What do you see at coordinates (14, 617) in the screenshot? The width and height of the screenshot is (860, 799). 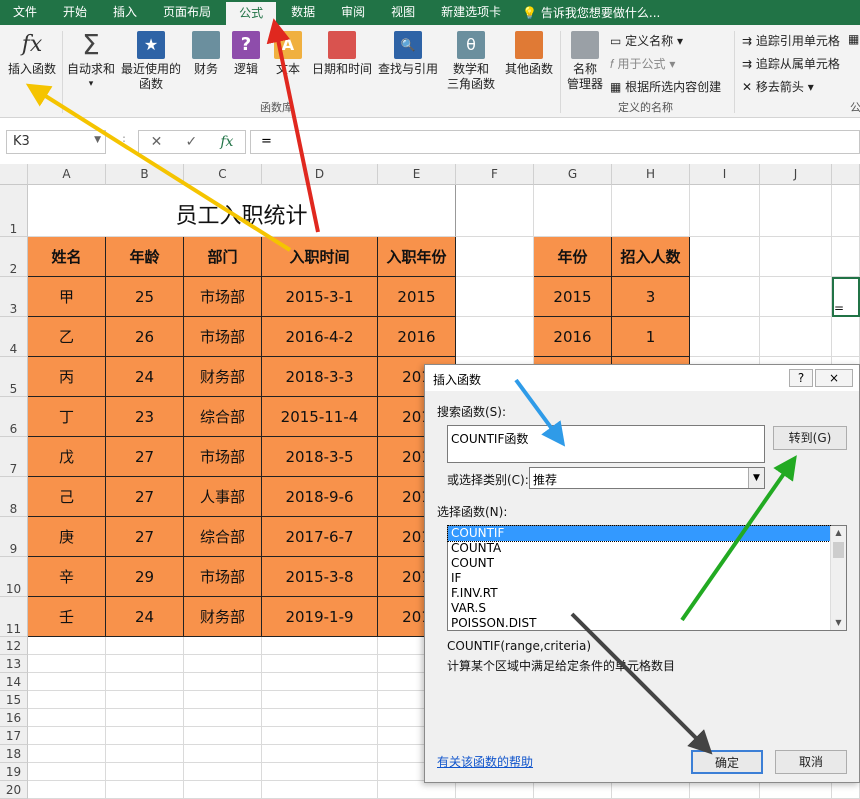 I see `row-header: 11` at bounding box center [14, 617].